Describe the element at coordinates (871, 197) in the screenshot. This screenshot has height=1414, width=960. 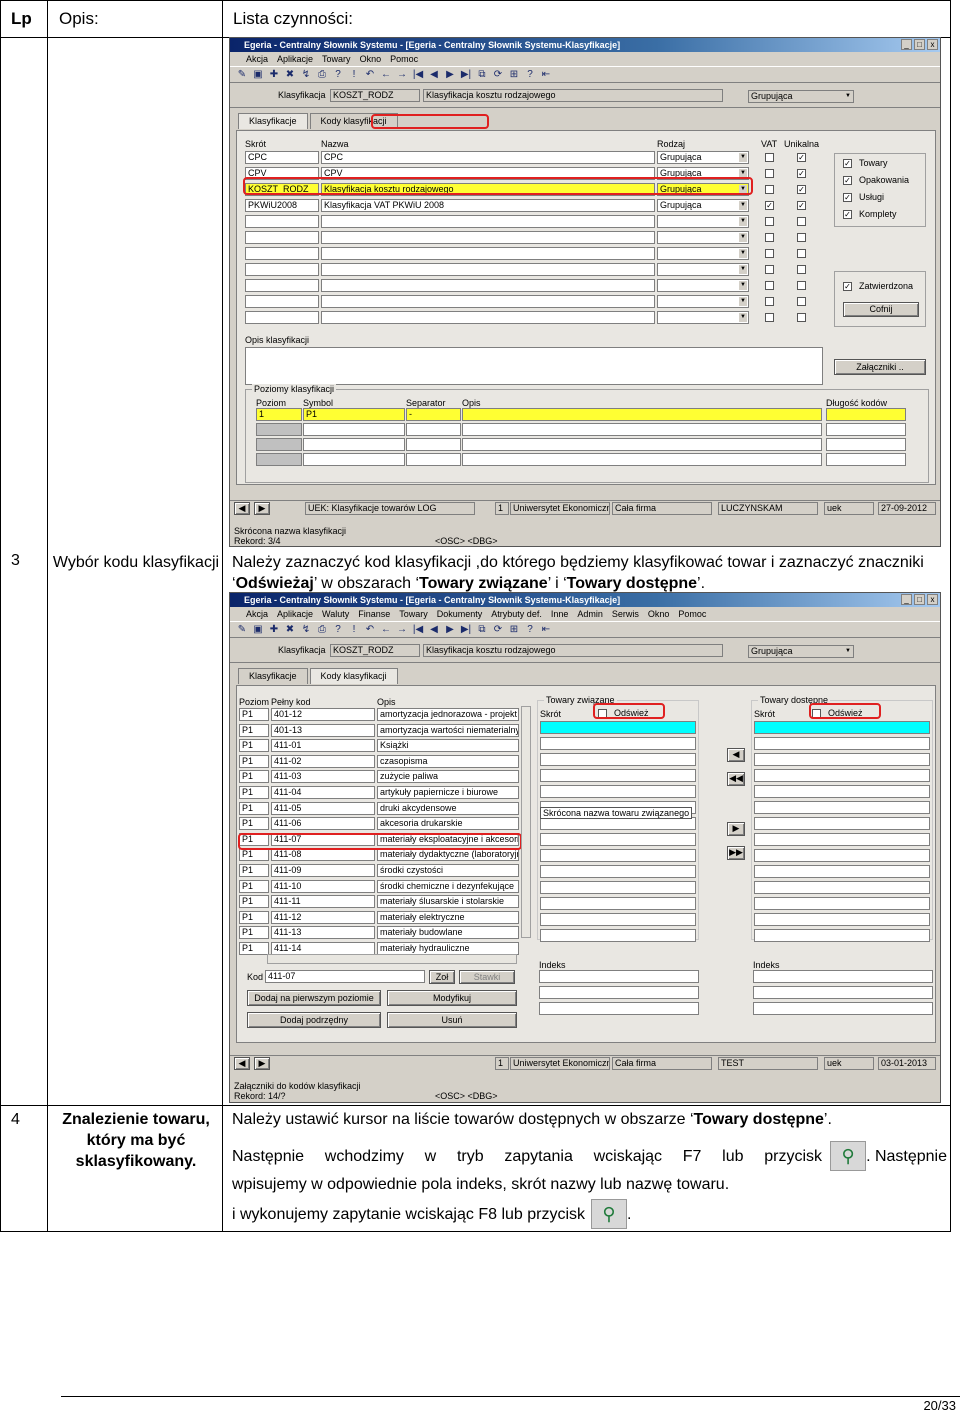
I see `check-uslugi: Usługi` at that location.